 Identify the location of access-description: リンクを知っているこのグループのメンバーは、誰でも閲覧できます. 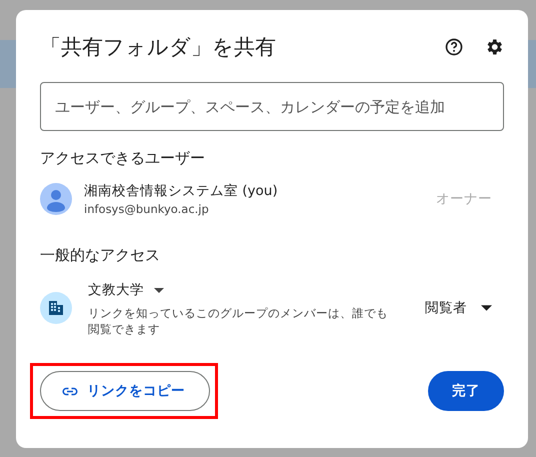
(238, 321).